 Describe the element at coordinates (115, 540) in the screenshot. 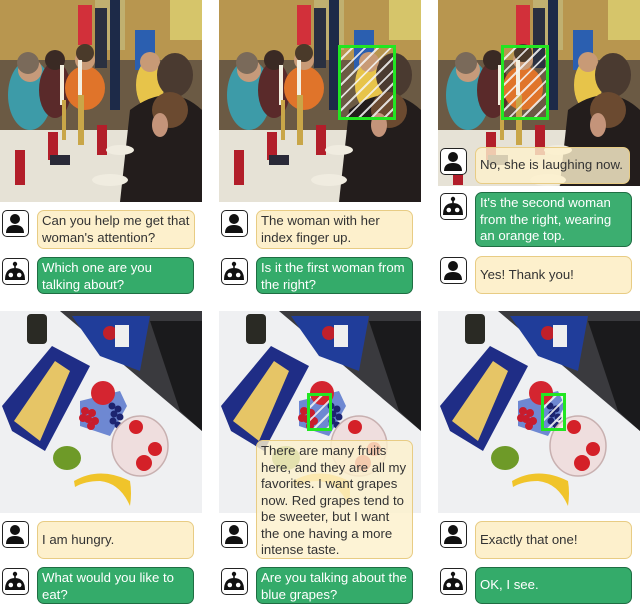

I see `user-message: I am hungry.` at that location.